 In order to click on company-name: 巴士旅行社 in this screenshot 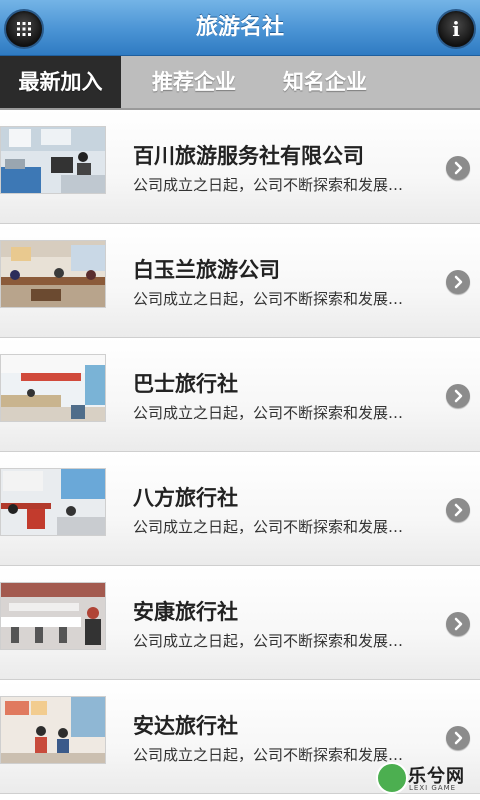, I will do `click(185, 384)`.